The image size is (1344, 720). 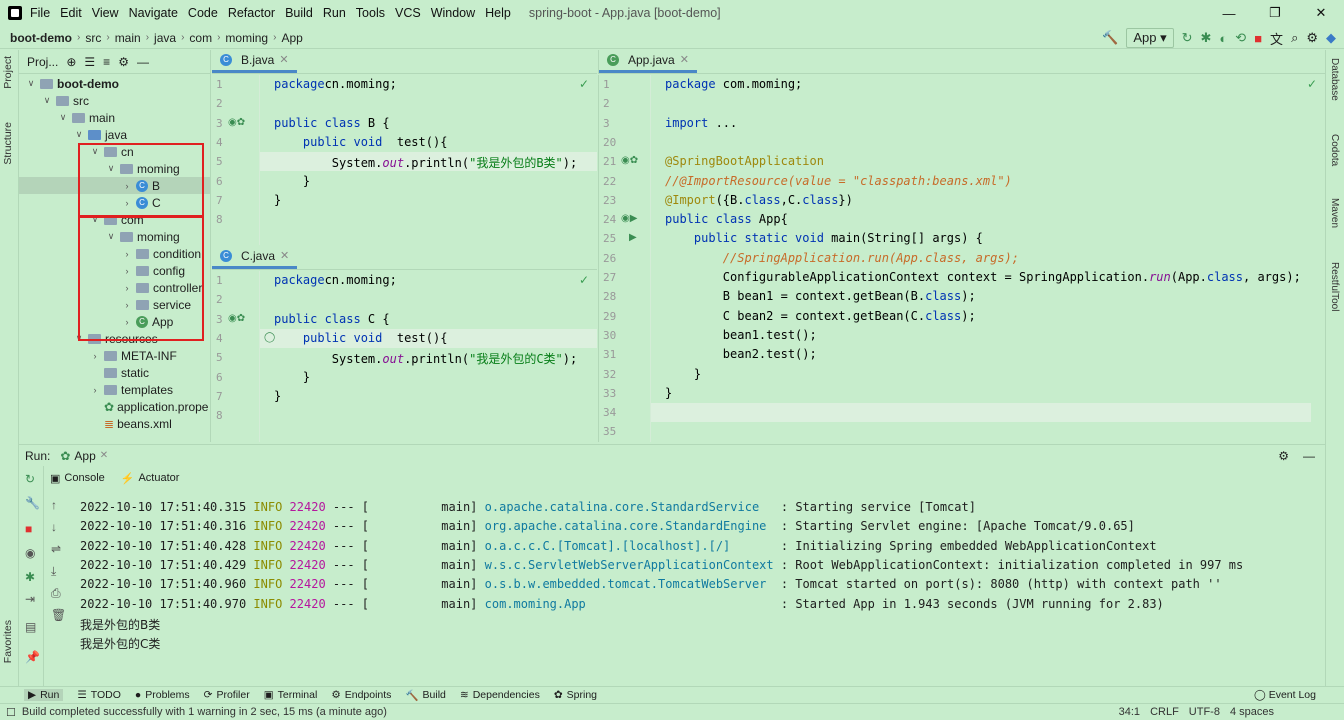 What do you see at coordinates (200, 38) in the screenshot?
I see `breadcrumb-item: com` at bounding box center [200, 38].